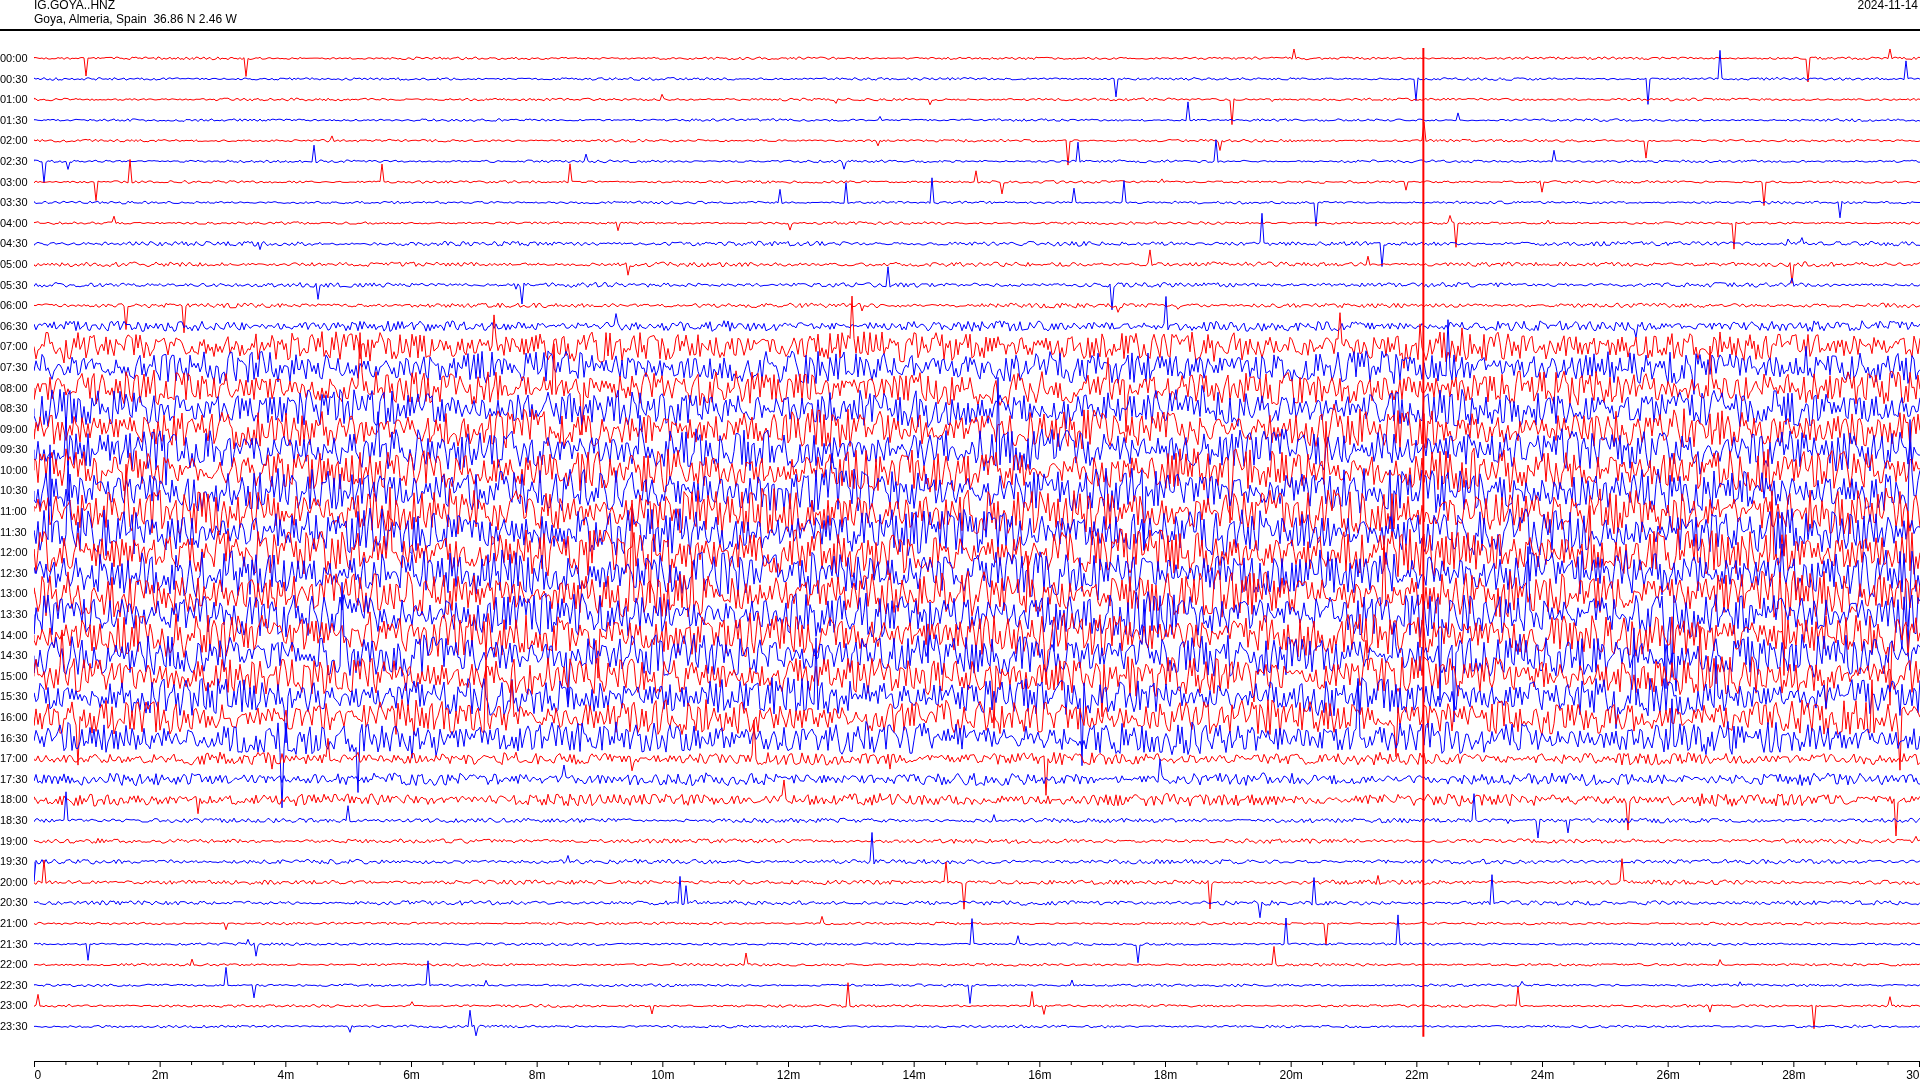 The image size is (1920, 1080). What do you see at coordinates (1165, 1073) in the screenshot?
I see `axis-tick-label: 18m` at bounding box center [1165, 1073].